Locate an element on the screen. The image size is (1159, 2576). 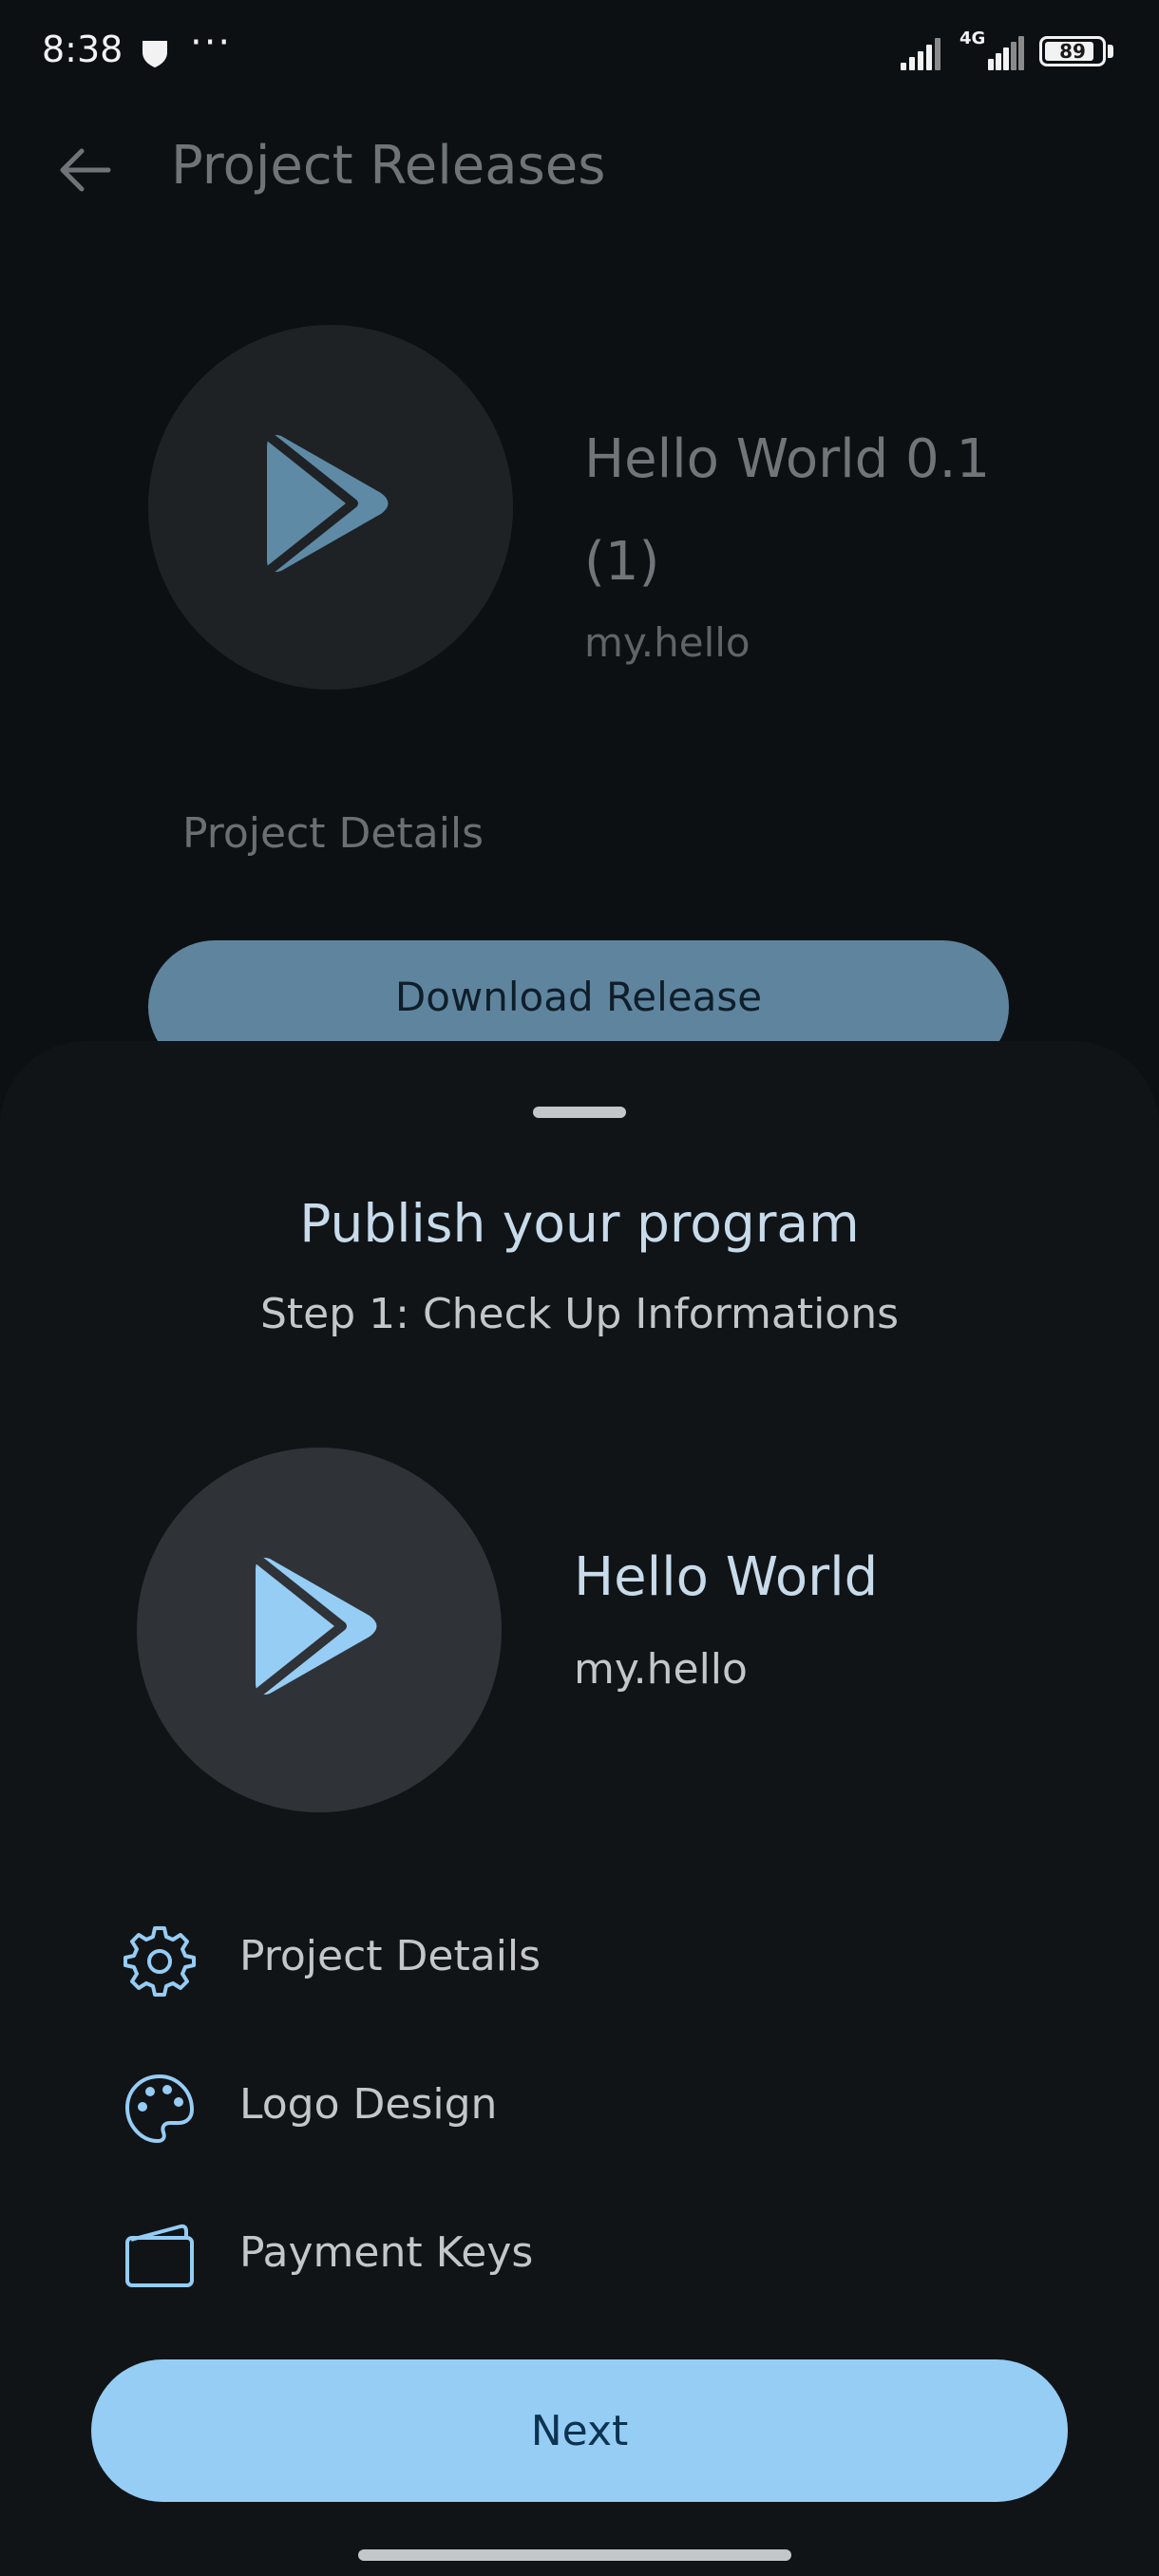
app-package: my.hello is located at coordinates (661, 1669).